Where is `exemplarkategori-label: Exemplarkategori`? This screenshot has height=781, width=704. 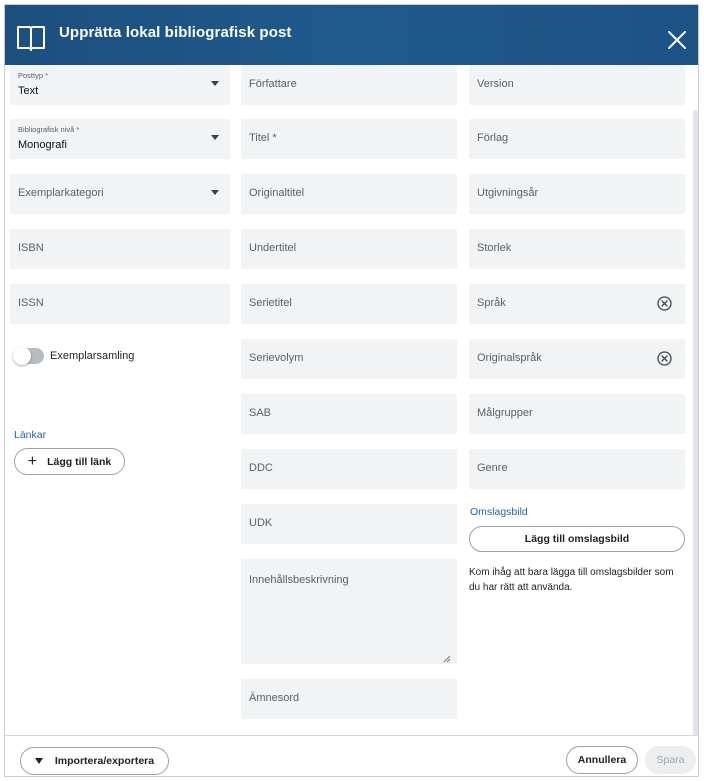
exemplarkategori-label: Exemplarkategori is located at coordinates (61, 193).